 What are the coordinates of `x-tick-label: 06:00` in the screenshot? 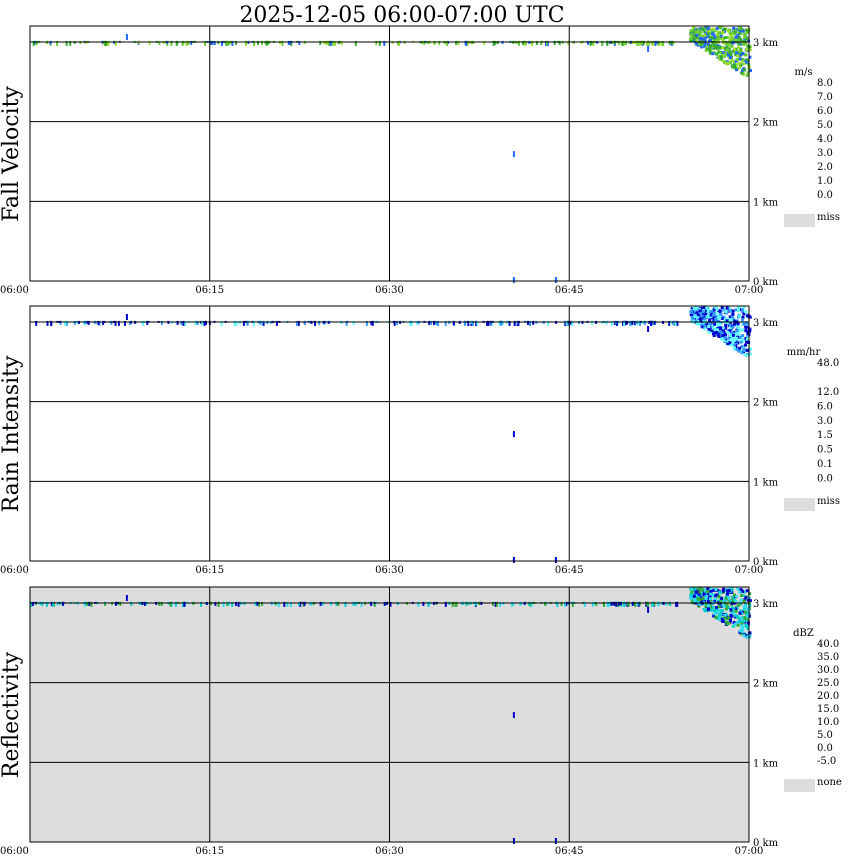 It's located at (14, 851).